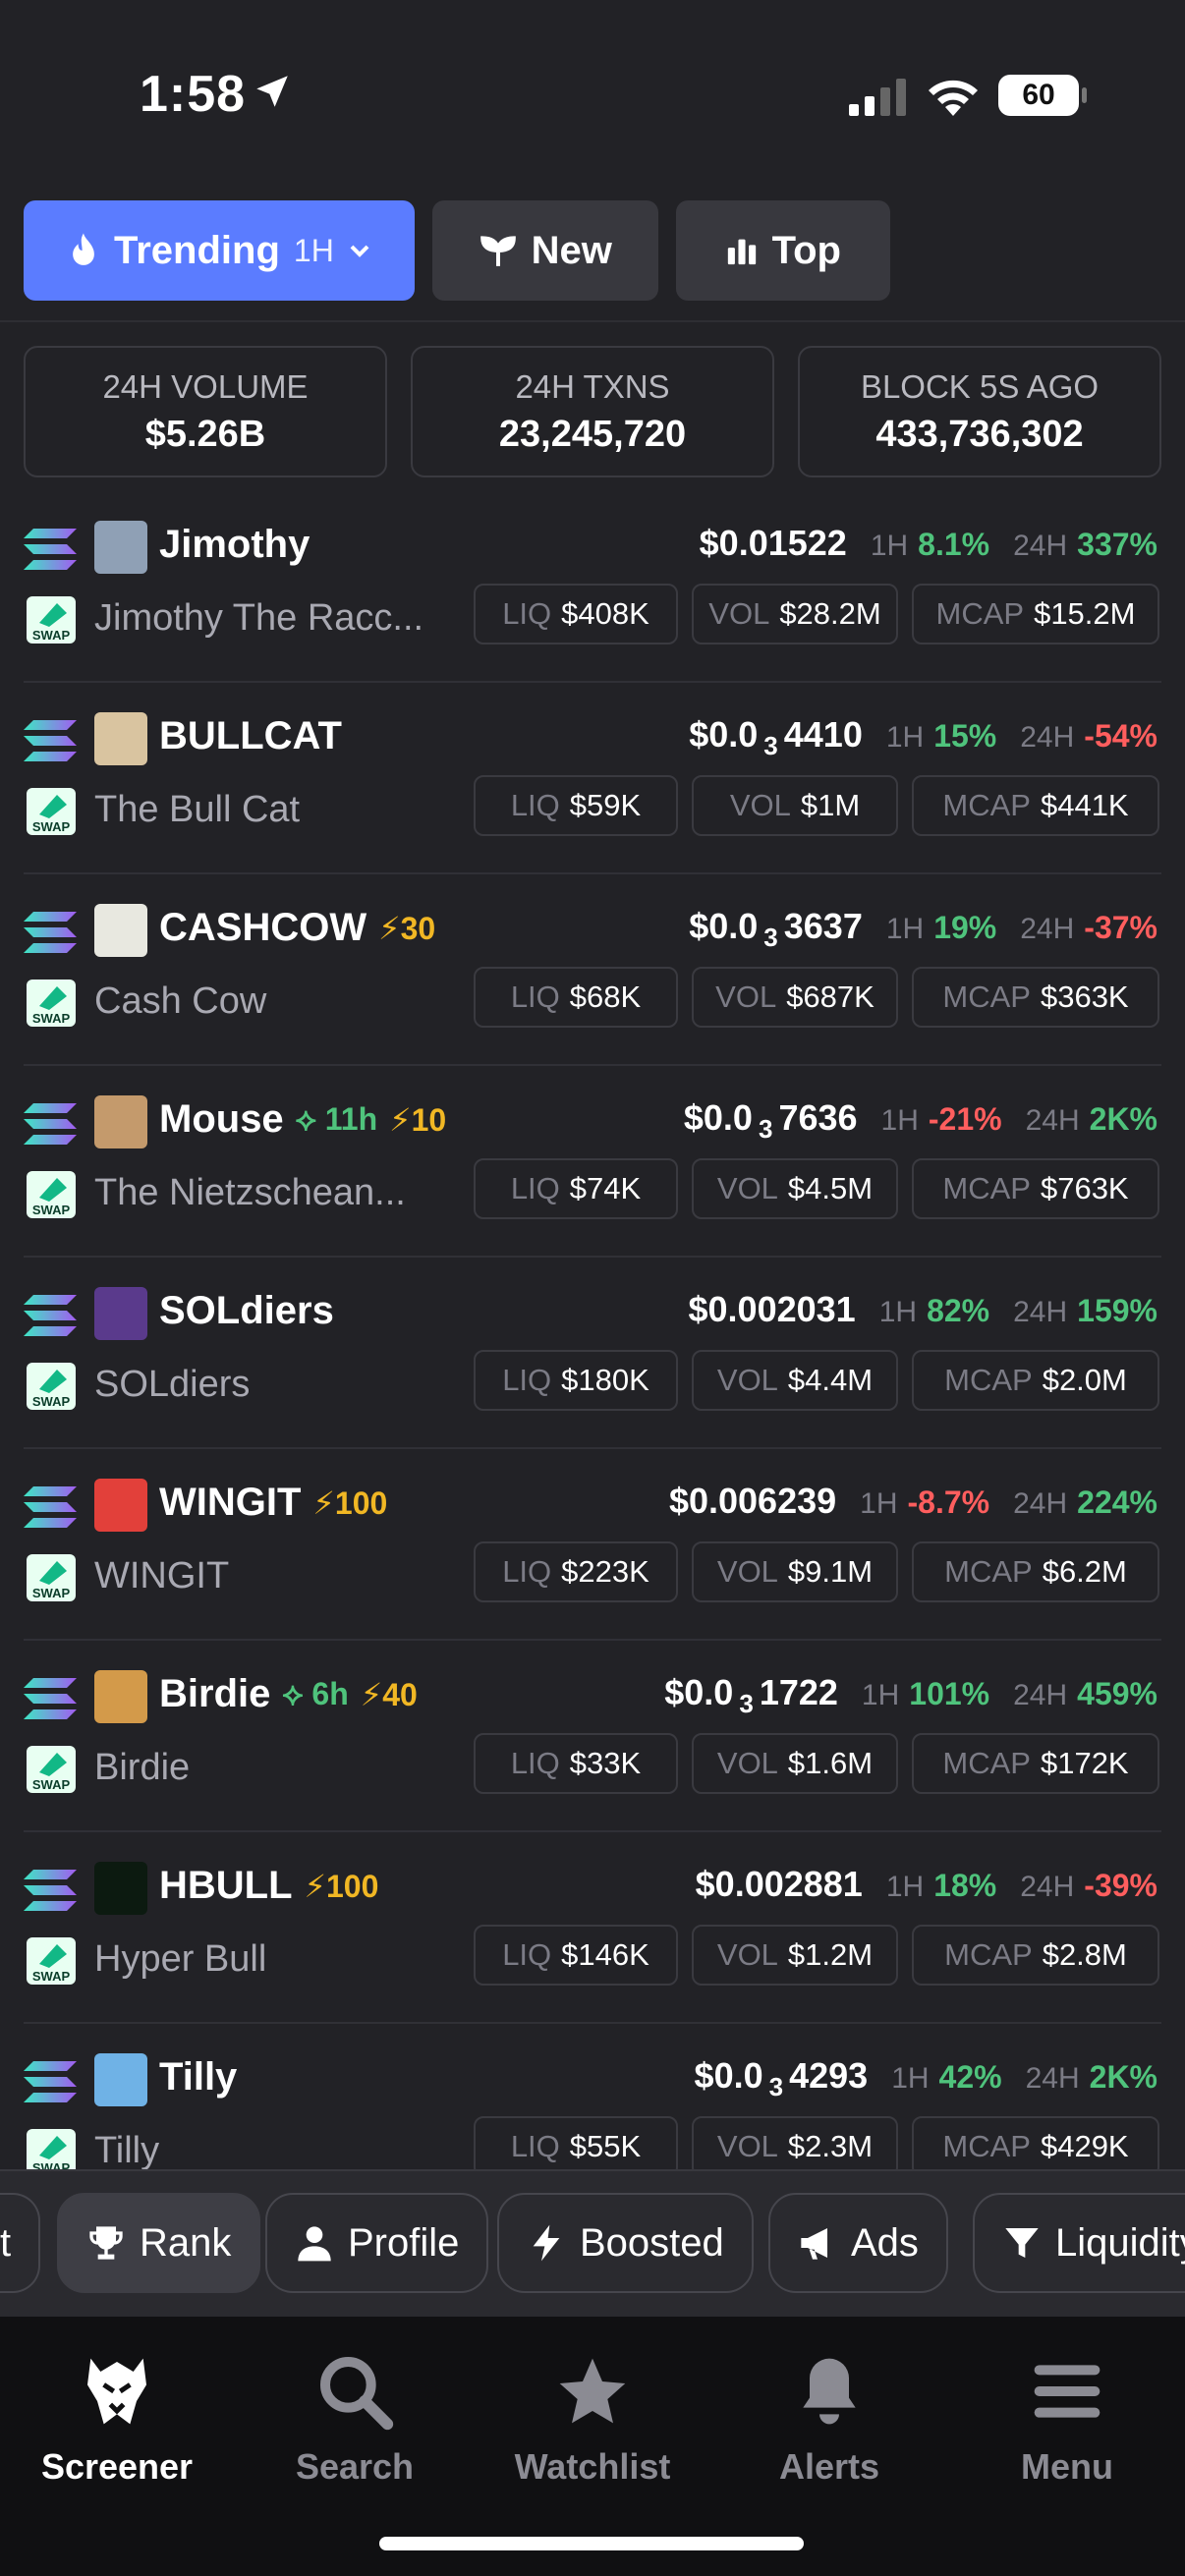 This screenshot has width=1185, height=2576. Describe the element at coordinates (235, 544) in the screenshot. I see `token-symbol: Jimothy` at that location.